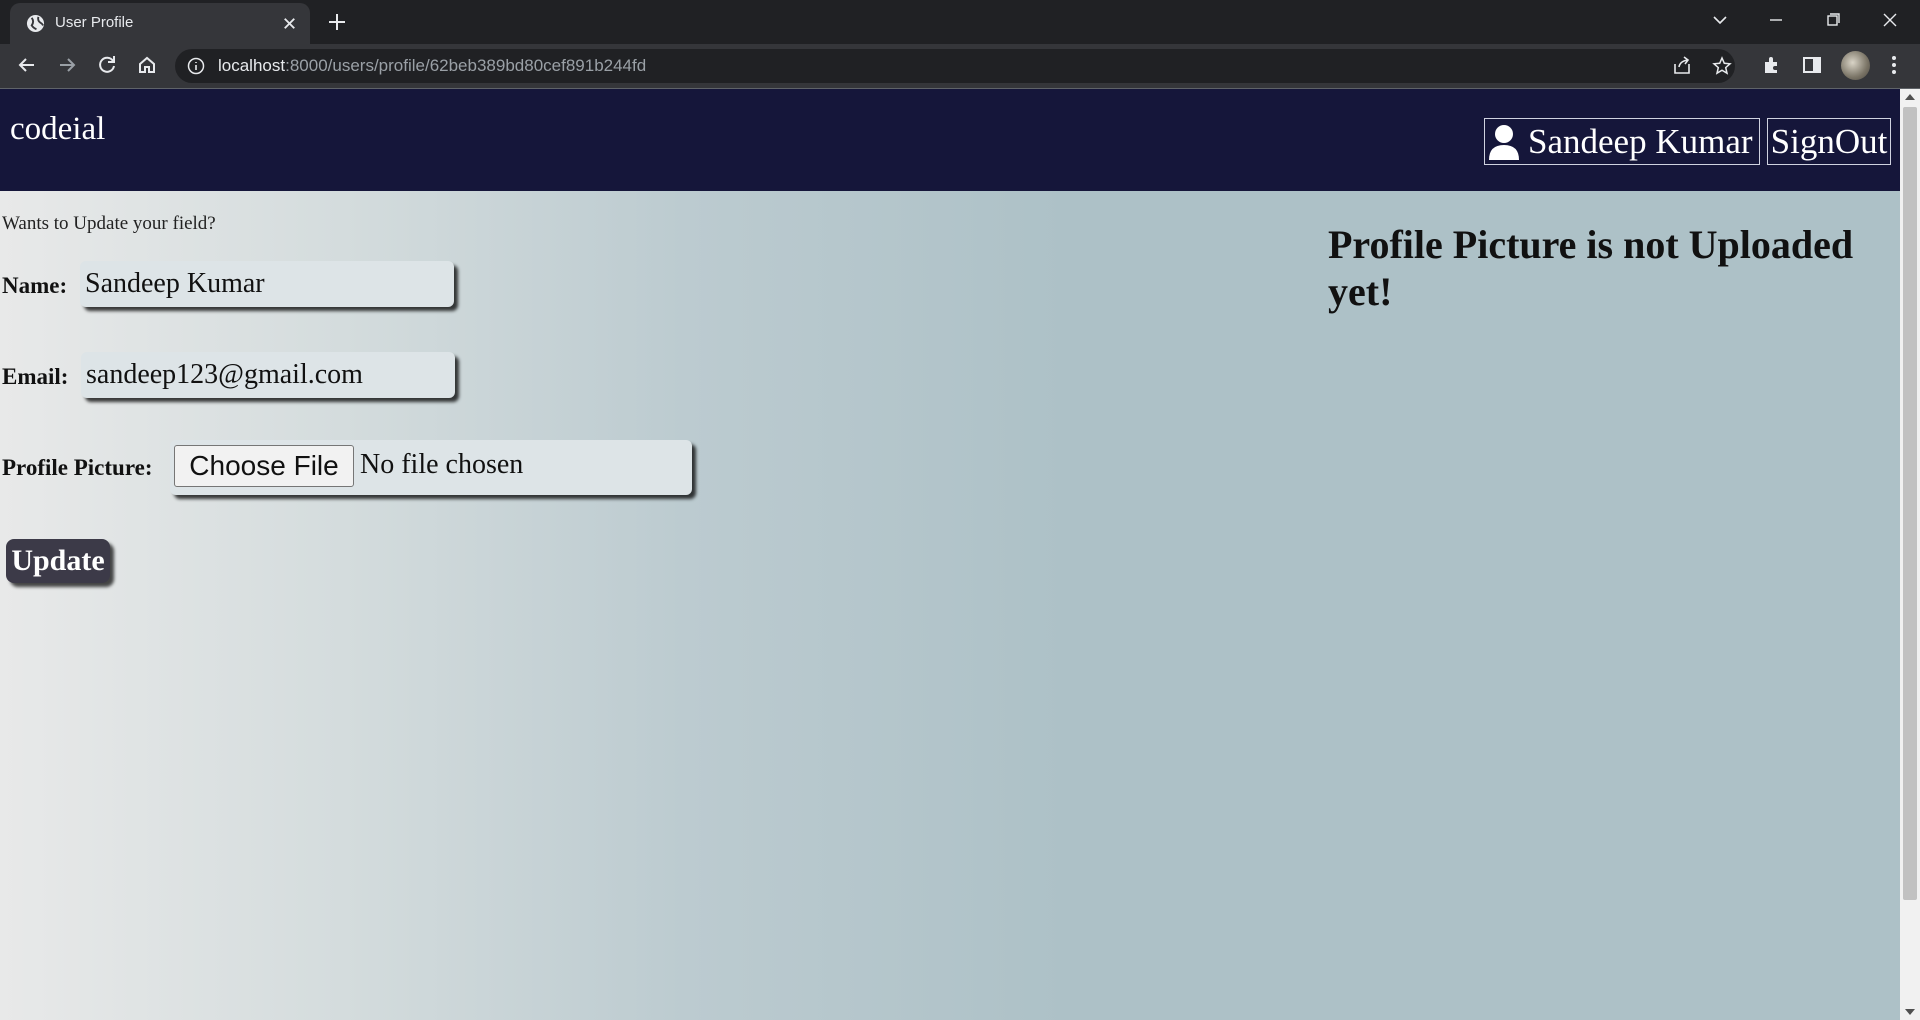  What do you see at coordinates (35, 285) in the screenshot?
I see `name-label: Name:` at bounding box center [35, 285].